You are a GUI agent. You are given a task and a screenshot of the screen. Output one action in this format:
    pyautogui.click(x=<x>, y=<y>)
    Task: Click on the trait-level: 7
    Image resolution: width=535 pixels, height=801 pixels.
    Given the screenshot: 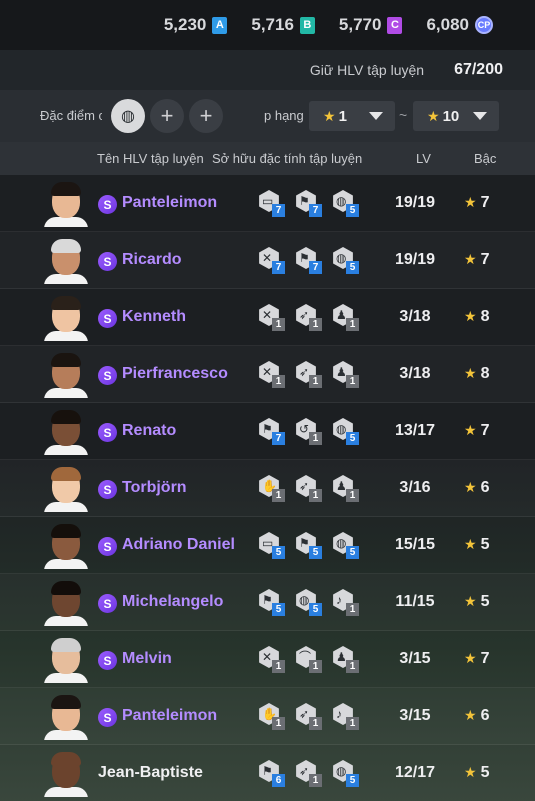 What is the action you would take?
    pyautogui.click(x=315, y=210)
    